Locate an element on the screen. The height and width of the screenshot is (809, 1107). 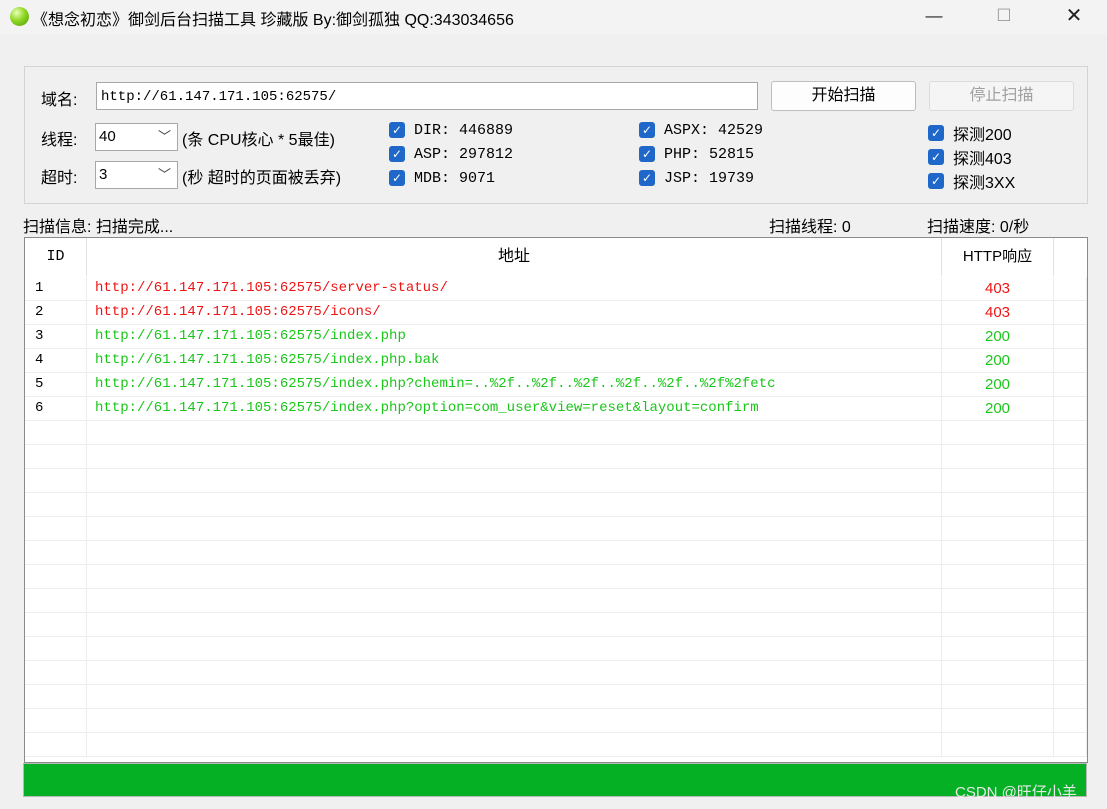
maximize-button: ☐ is located at coordinates (1004, 17).